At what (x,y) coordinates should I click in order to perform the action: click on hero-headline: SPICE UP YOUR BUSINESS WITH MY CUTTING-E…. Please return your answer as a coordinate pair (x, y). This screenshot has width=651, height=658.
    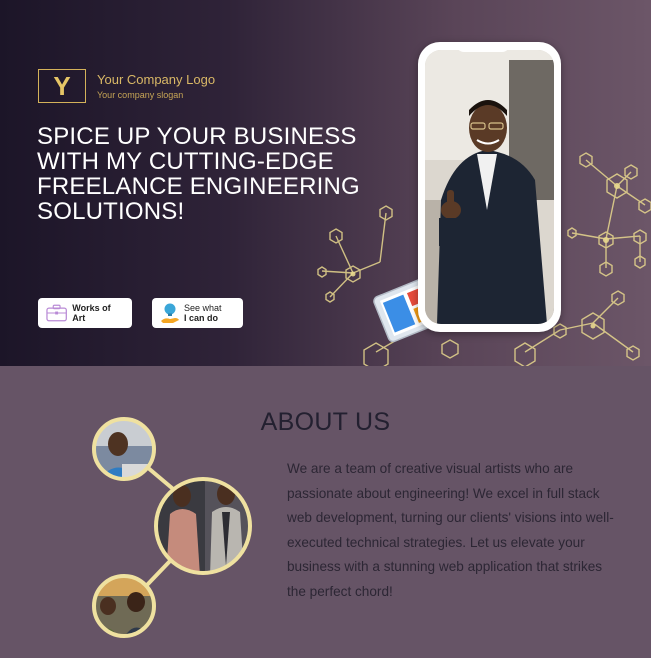
    Looking at the image, I should click on (198, 174).